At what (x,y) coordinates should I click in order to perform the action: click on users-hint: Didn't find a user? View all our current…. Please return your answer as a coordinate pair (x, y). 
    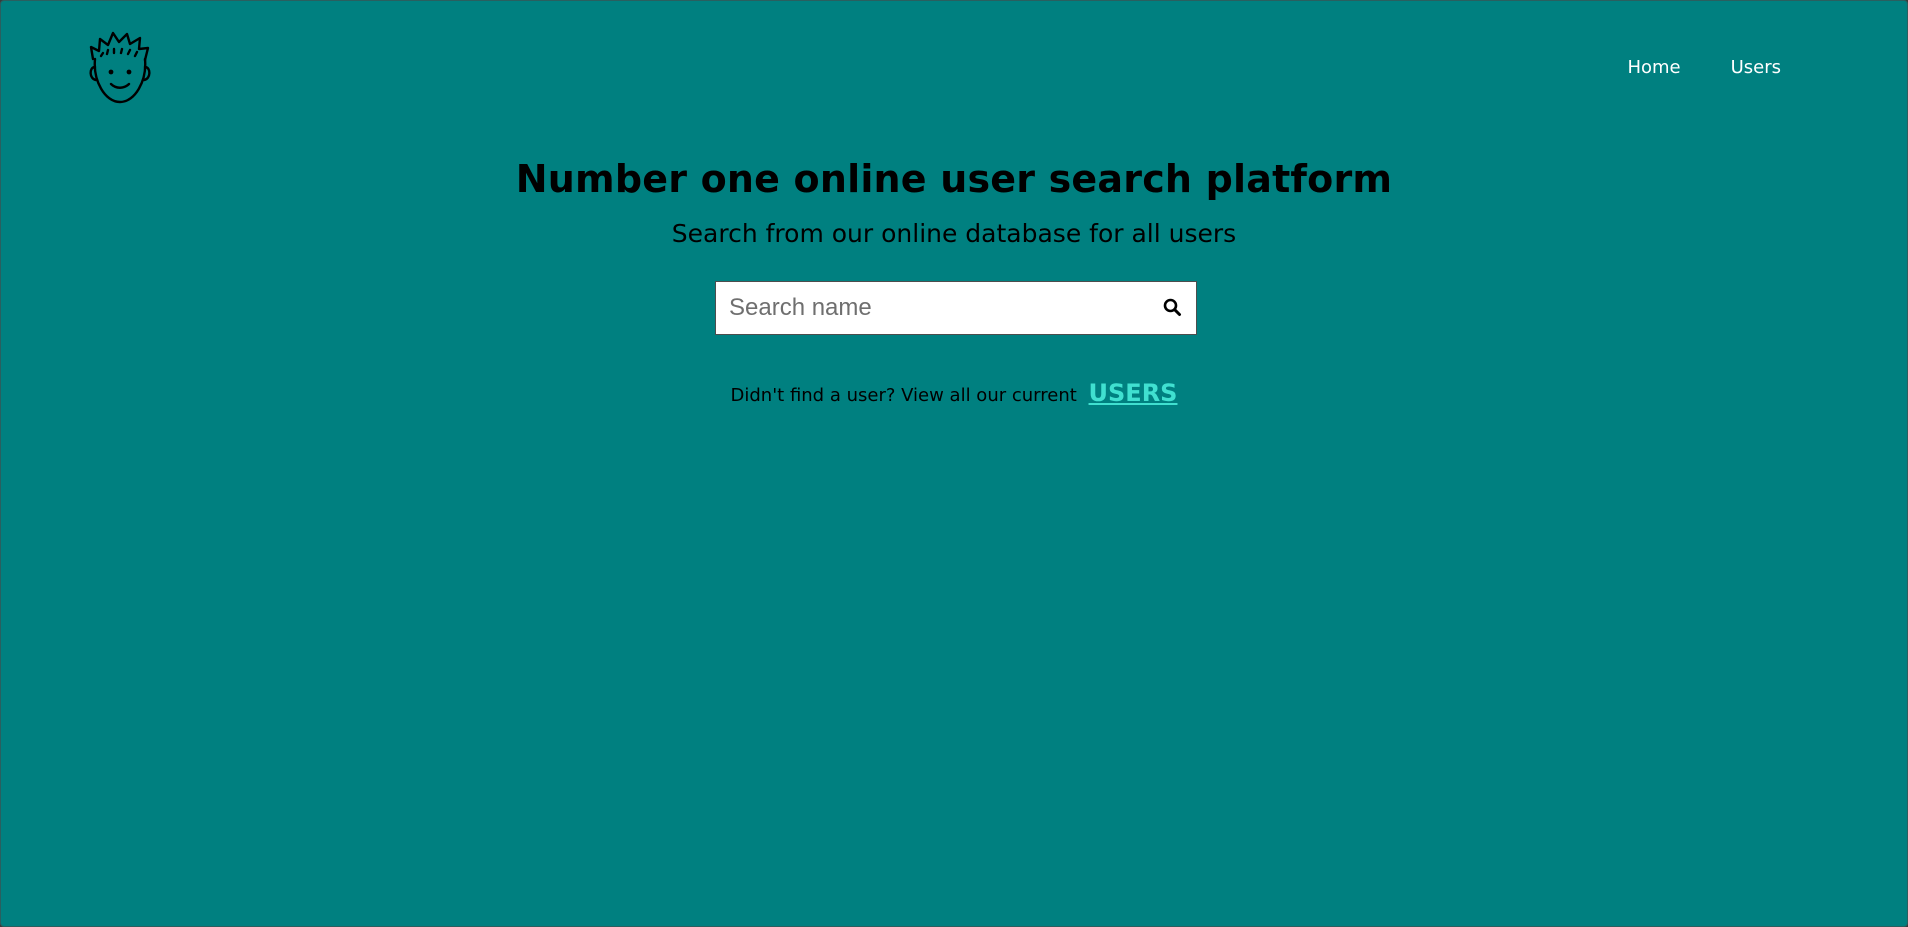
    Looking at the image, I should click on (954, 393).